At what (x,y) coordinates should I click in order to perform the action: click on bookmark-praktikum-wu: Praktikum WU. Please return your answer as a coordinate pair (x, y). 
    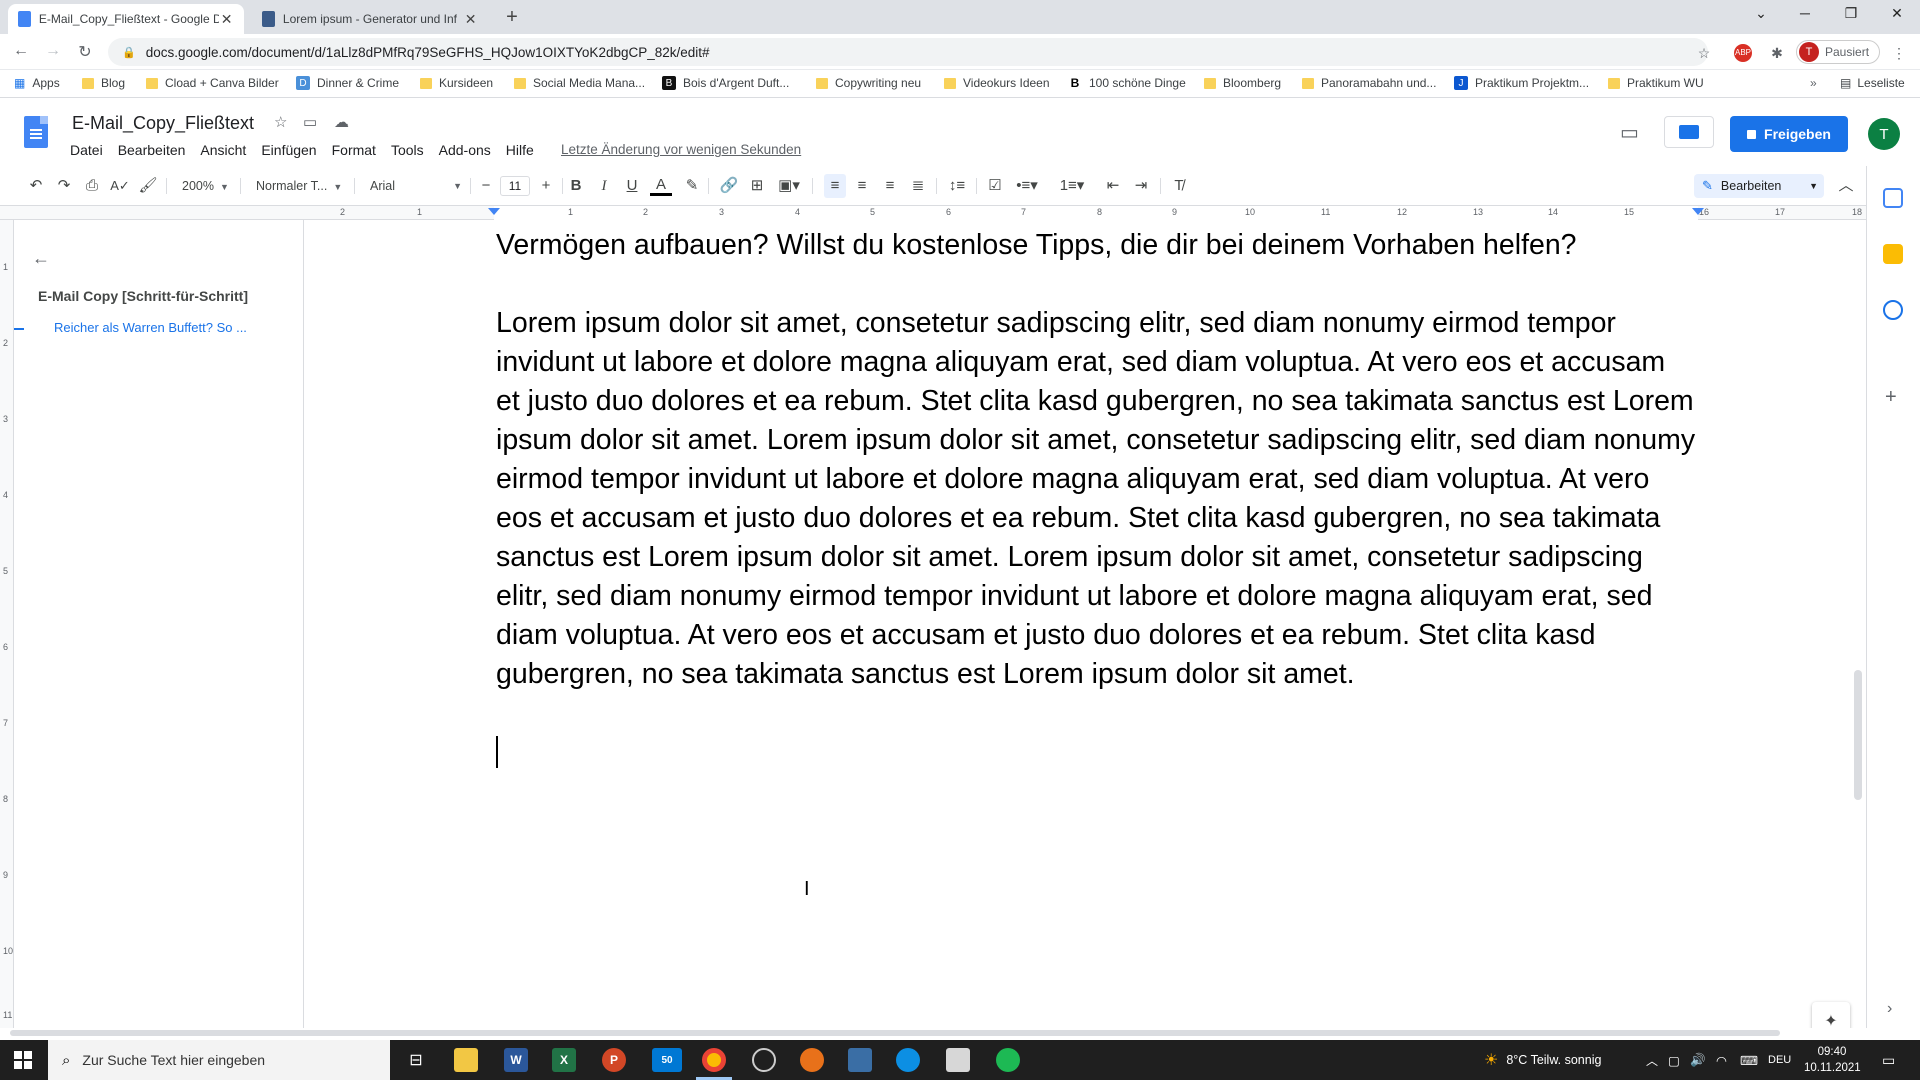
    Looking at the image, I should click on (1656, 83).